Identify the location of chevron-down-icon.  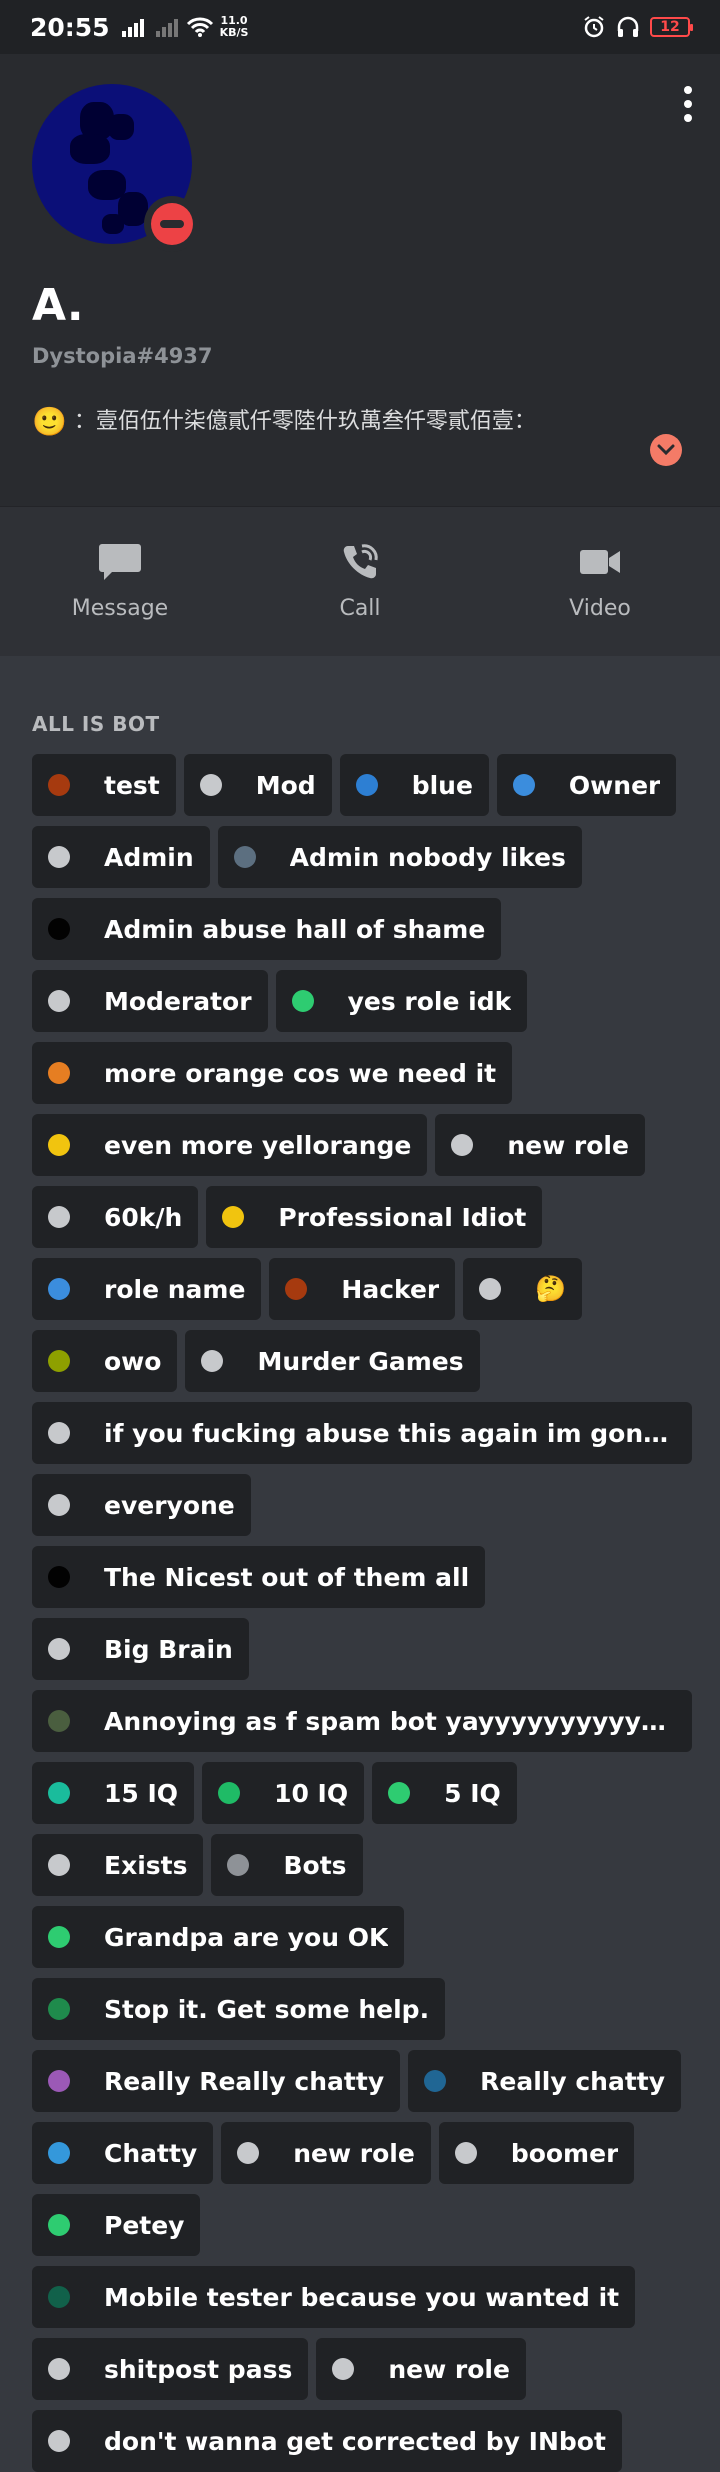
(666, 450).